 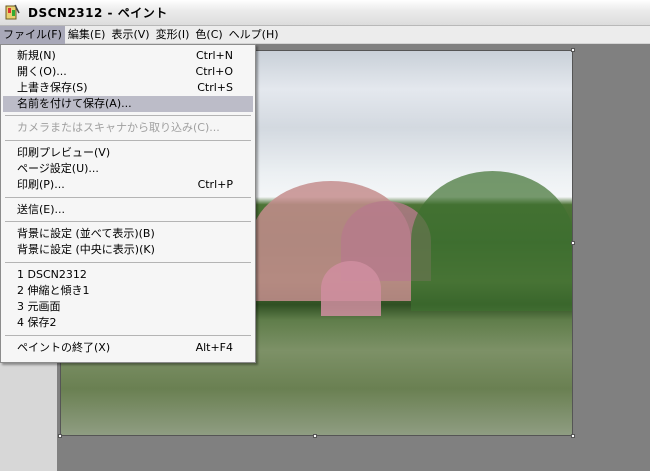 What do you see at coordinates (128, 234) in the screenshot?
I see `menu-item-wallpaper-tiled: 背景に設定 (並べて表示)(B)` at bounding box center [128, 234].